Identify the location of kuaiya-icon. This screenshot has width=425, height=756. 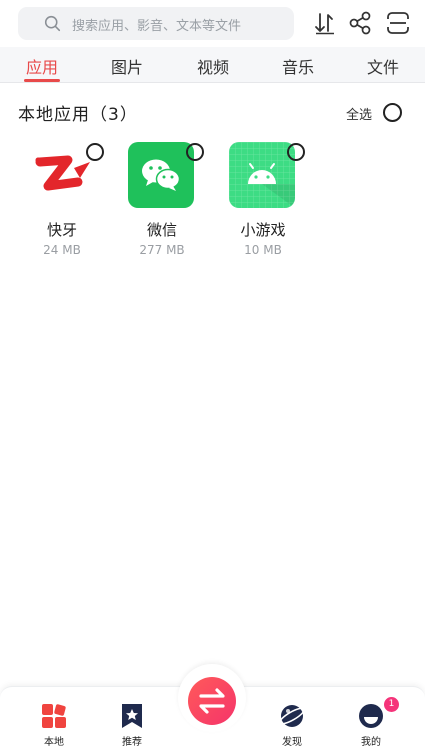
(61, 175).